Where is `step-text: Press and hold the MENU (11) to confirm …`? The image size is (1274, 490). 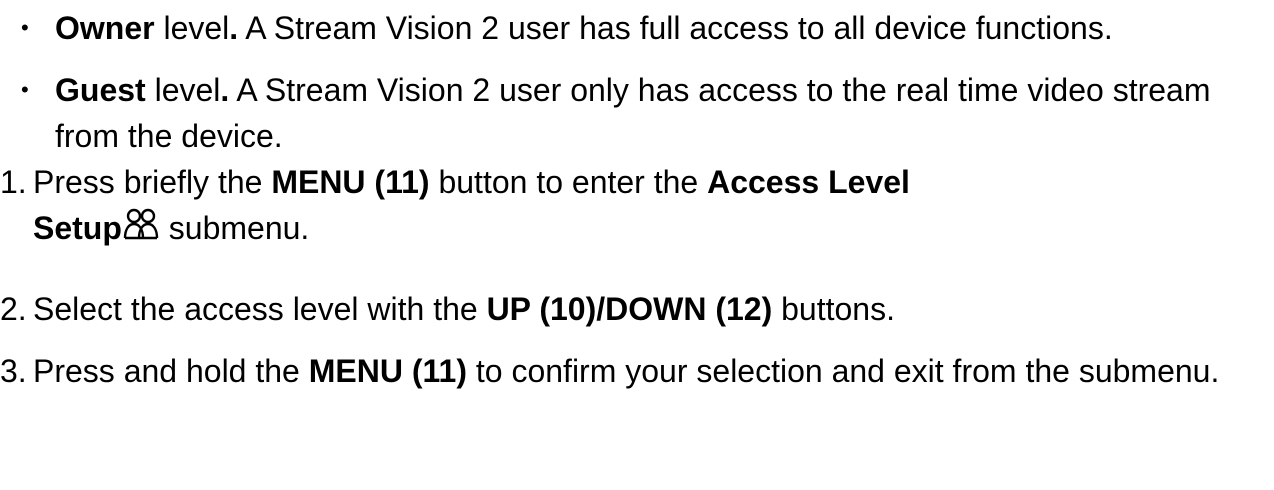
step-text: Press and hold the MENU (11) to confirm … is located at coordinates (643, 371).